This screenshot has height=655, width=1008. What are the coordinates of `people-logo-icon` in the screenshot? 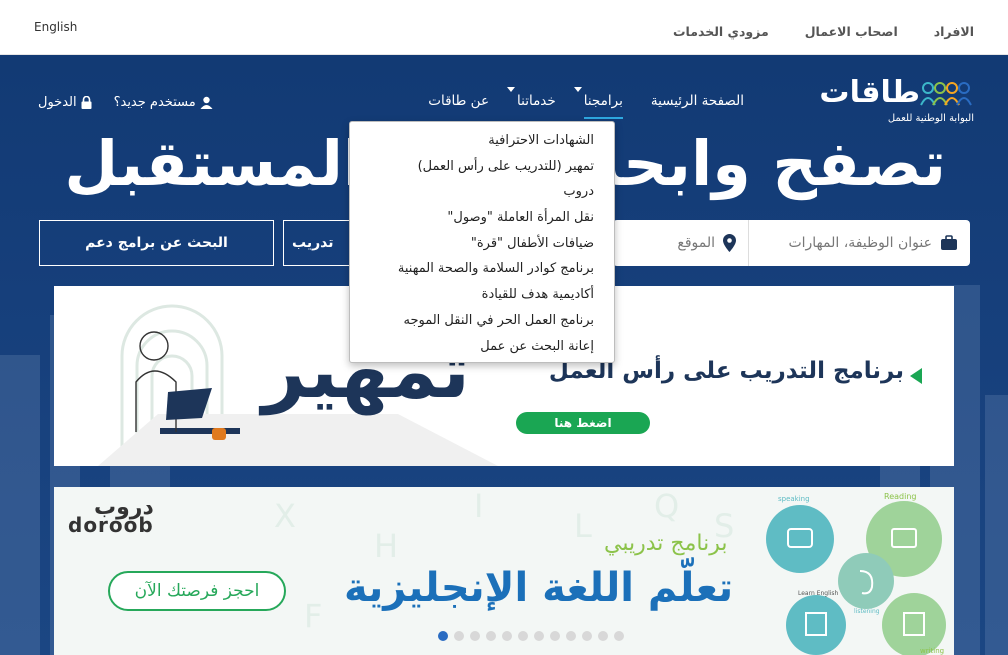 It's located at (946, 94).